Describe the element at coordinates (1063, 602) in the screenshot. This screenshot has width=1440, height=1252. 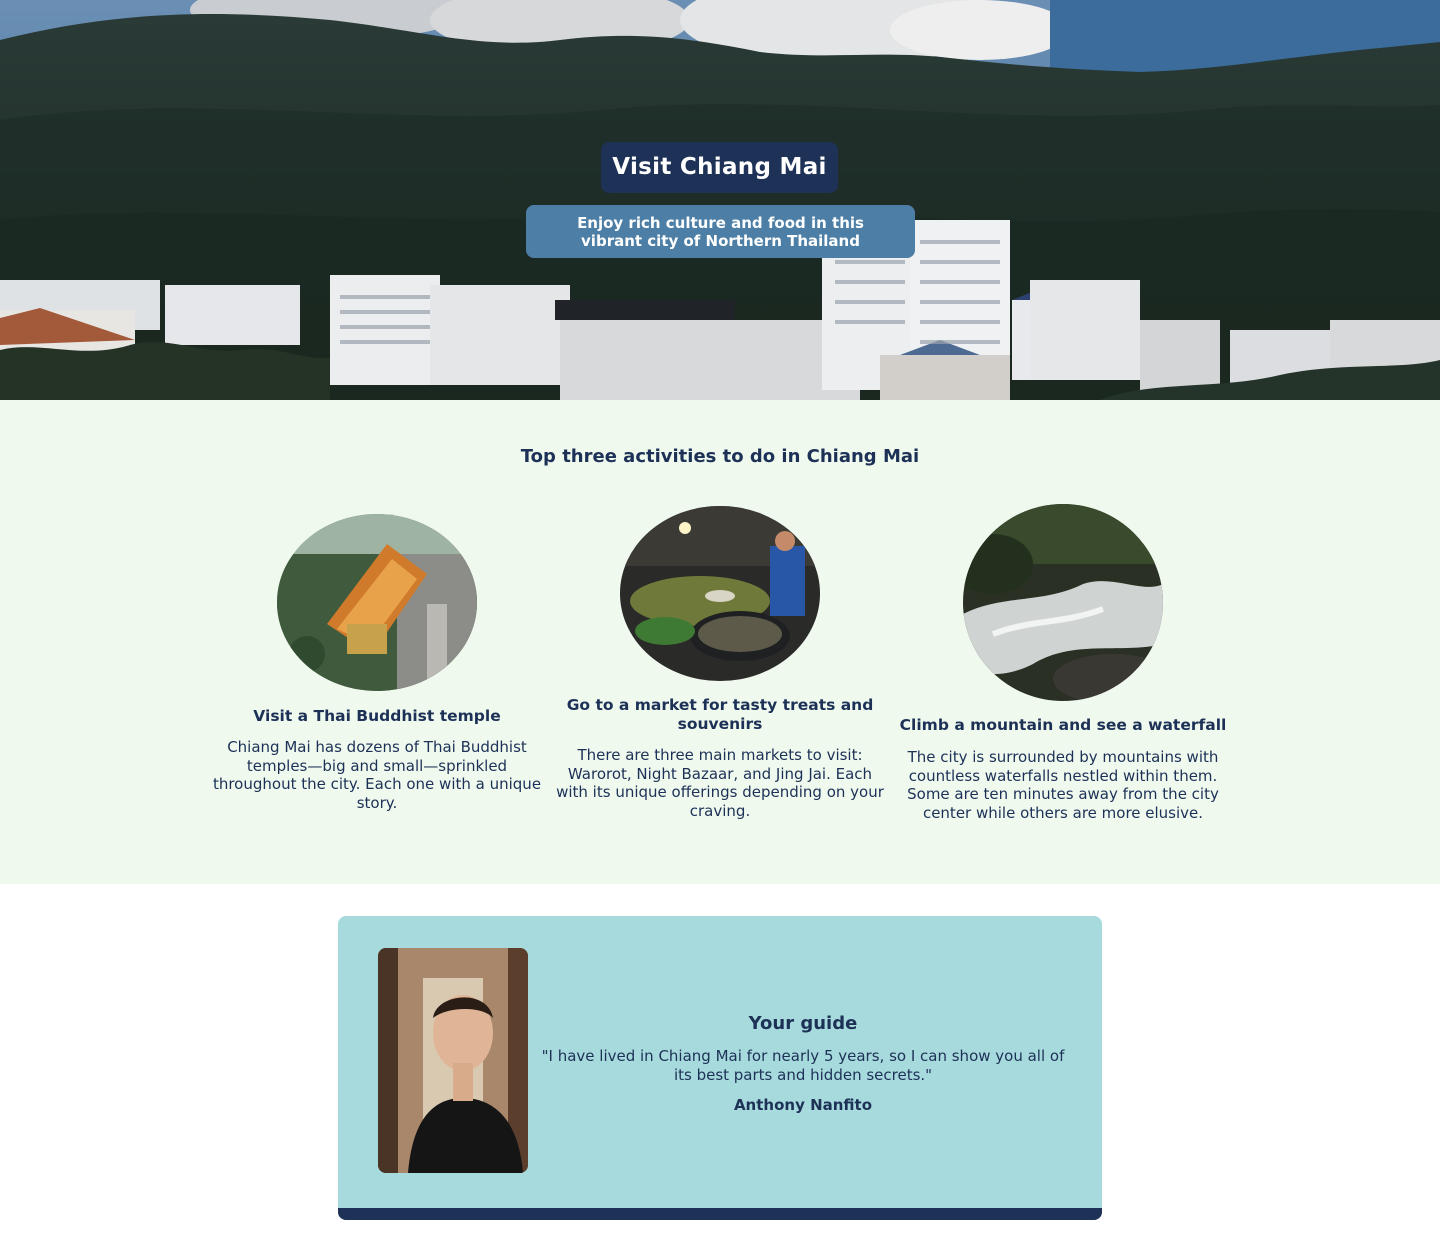
I see `waterfall-photo` at that location.